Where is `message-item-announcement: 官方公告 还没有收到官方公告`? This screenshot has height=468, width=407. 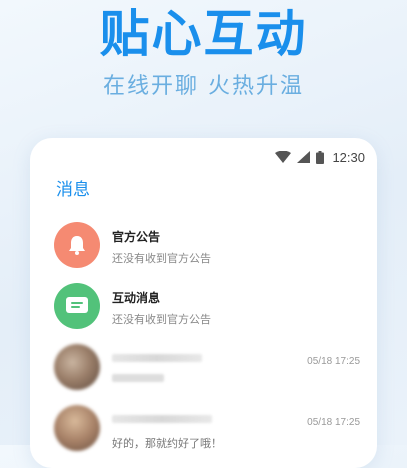
message-item-announcement: 官方公告 还没有收到官方公告 is located at coordinates (207, 247).